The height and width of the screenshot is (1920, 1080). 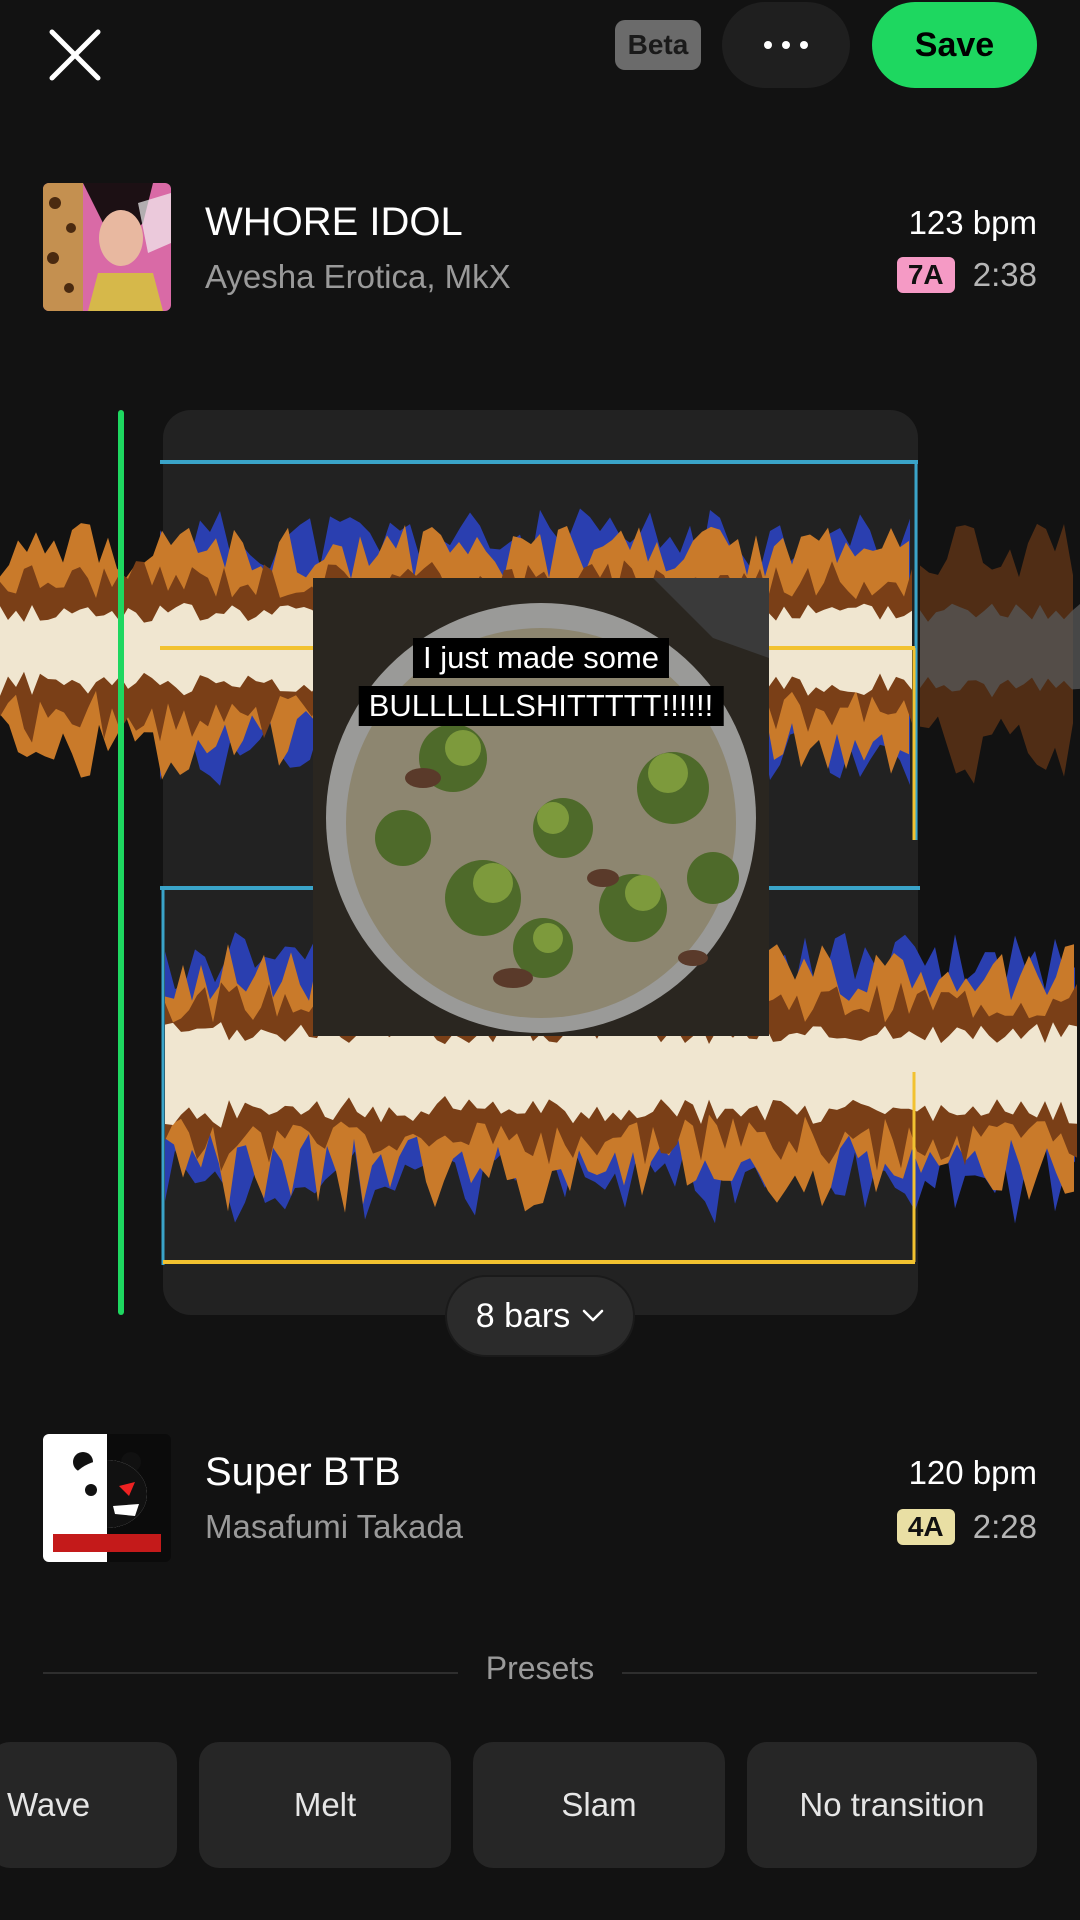 I want to click on preset-melt-button: Melt, so click(x=325, y=1805).